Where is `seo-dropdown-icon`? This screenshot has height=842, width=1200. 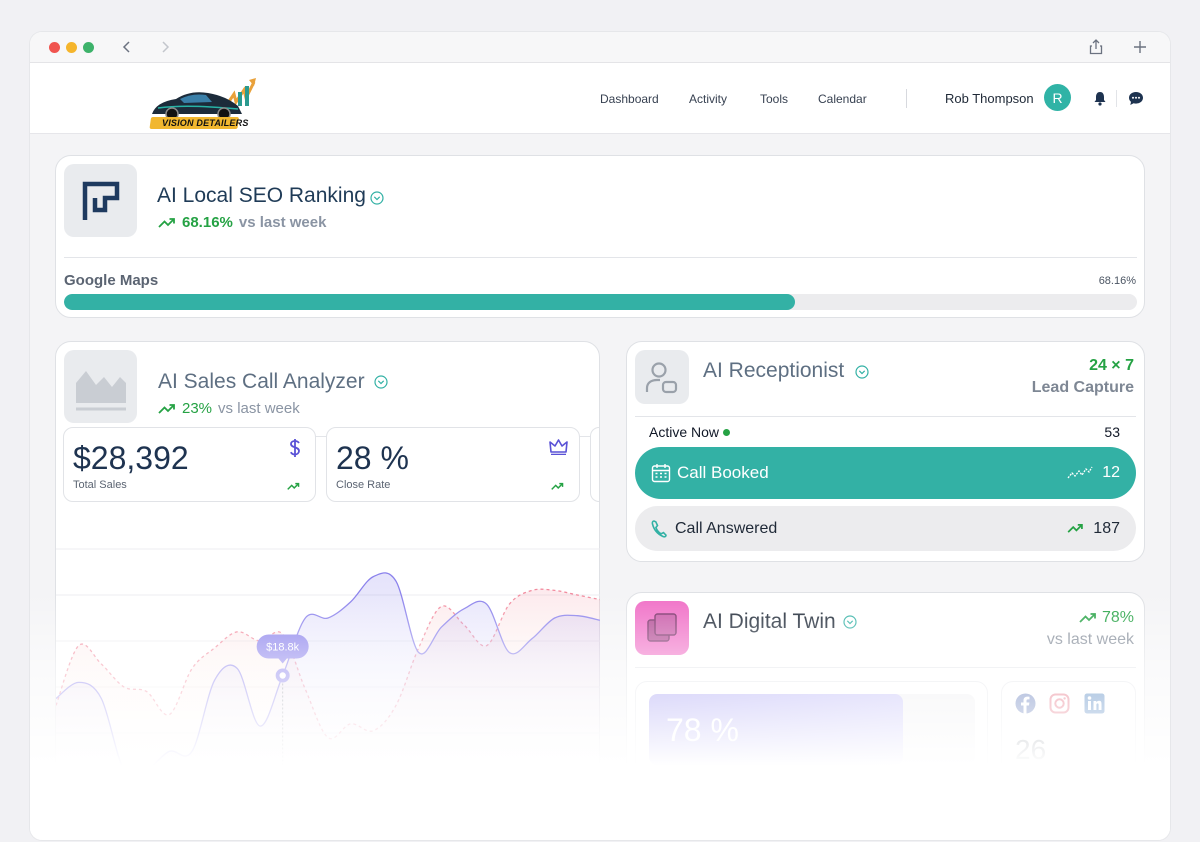
seo-dropdown-icon is located at coordinates (377, 198).